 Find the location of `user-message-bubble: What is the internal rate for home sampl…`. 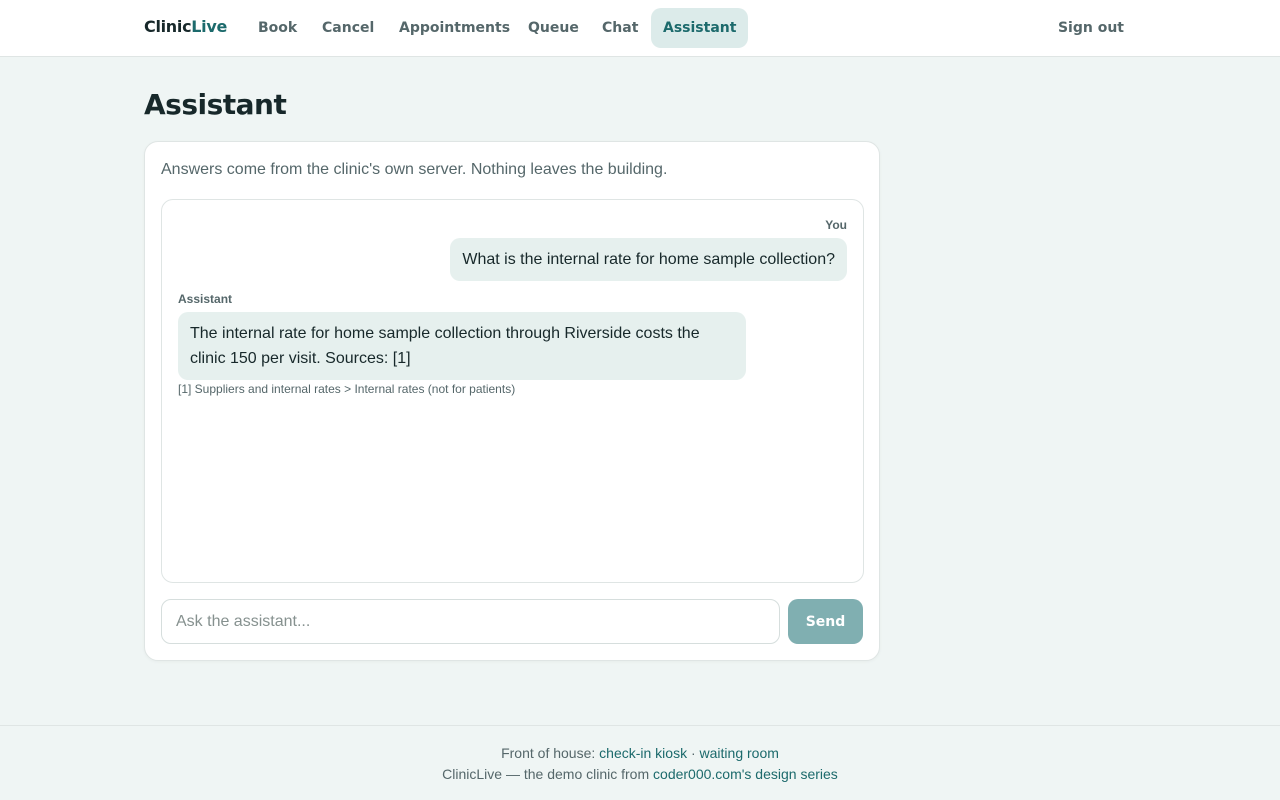

user-message-bubble: What is the internal rate for home sampl… is located at coordinates (648, 259).